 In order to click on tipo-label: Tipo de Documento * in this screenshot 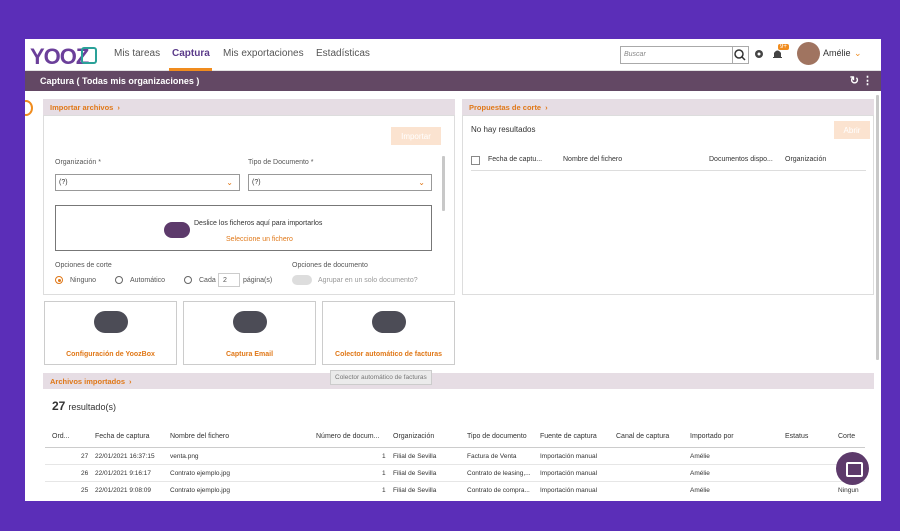, I will do `click(281, 162)`.